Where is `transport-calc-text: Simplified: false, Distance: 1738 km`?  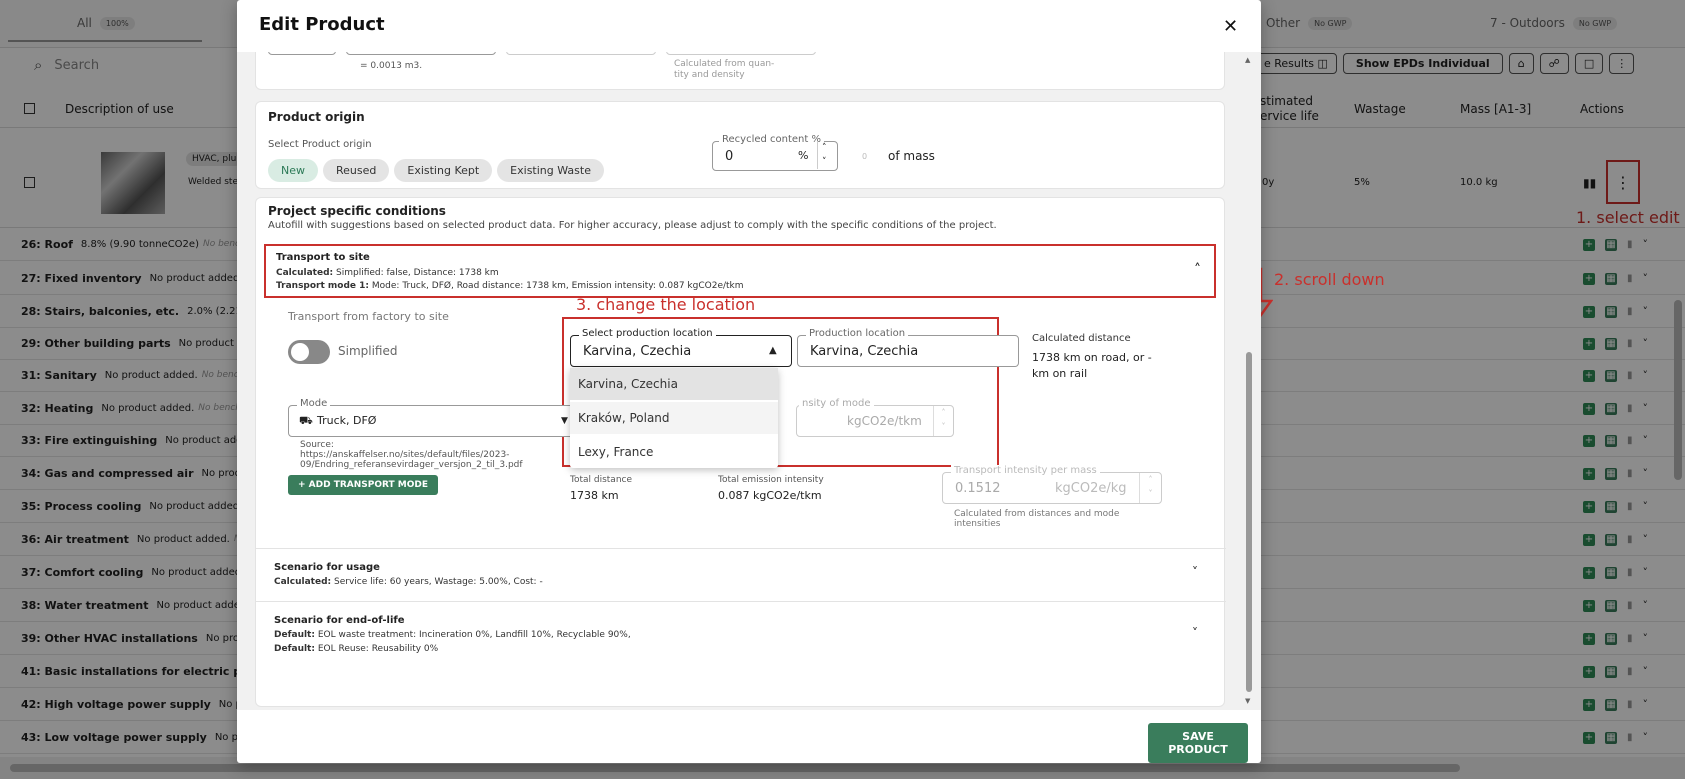 transport-calc-text: Simplified: false, Distance: 1738 km is located at coordinates (417, 273).